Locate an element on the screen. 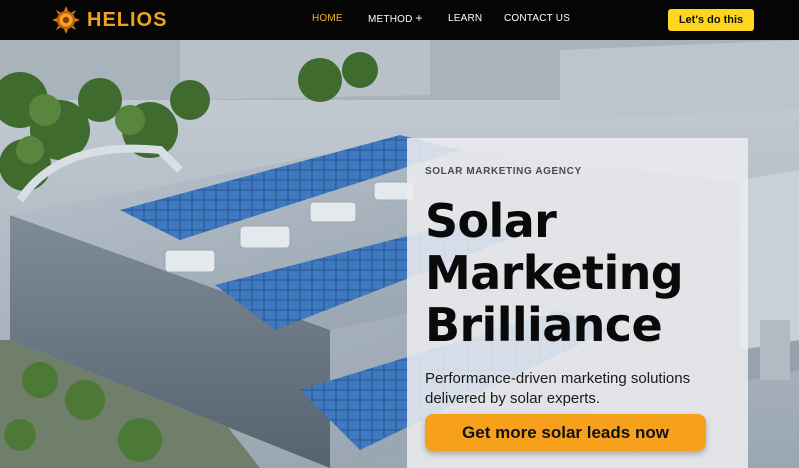  plus-icon: + is located at coordinates (419, 18).